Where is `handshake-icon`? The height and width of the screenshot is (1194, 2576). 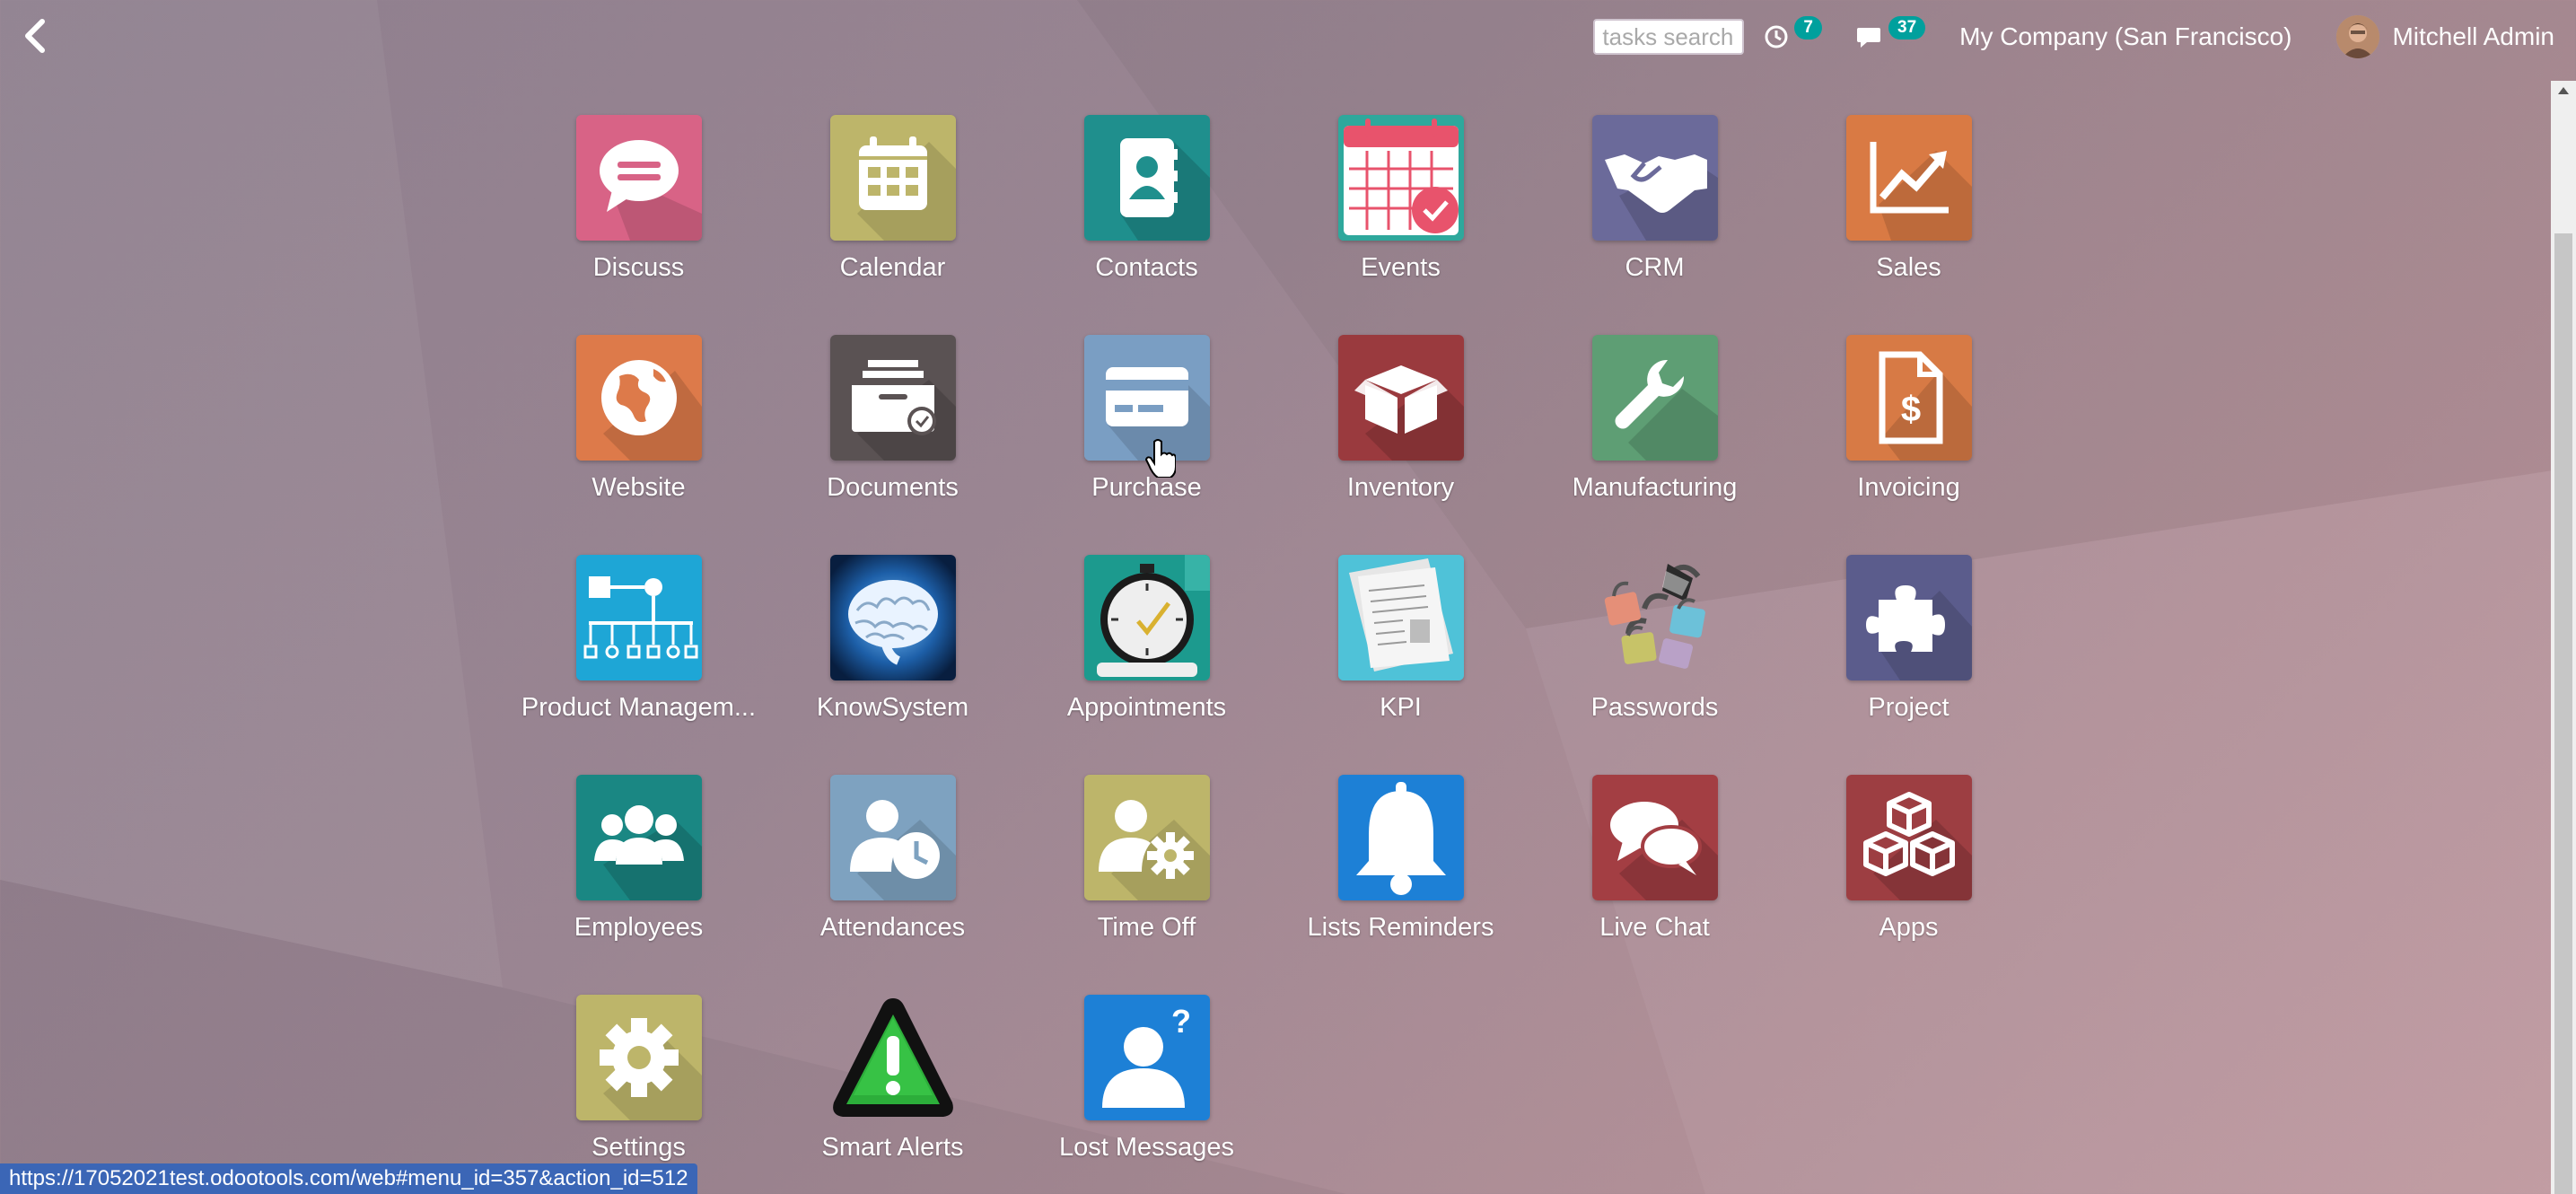
handshake-icon is located at coordinates (1654, 178).